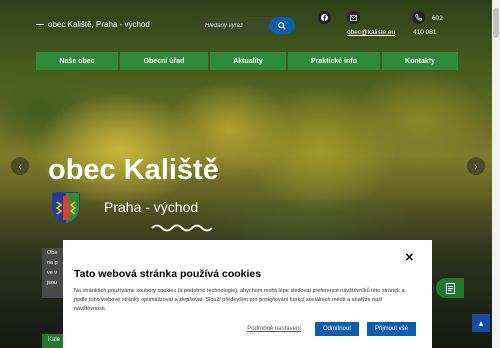  I want to click on nav-item-obecni-urad: Obecní úřad, so click(164, 61).